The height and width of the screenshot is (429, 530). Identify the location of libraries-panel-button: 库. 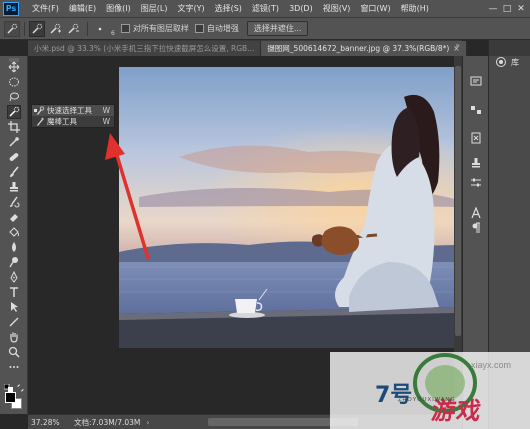
(507, 62).